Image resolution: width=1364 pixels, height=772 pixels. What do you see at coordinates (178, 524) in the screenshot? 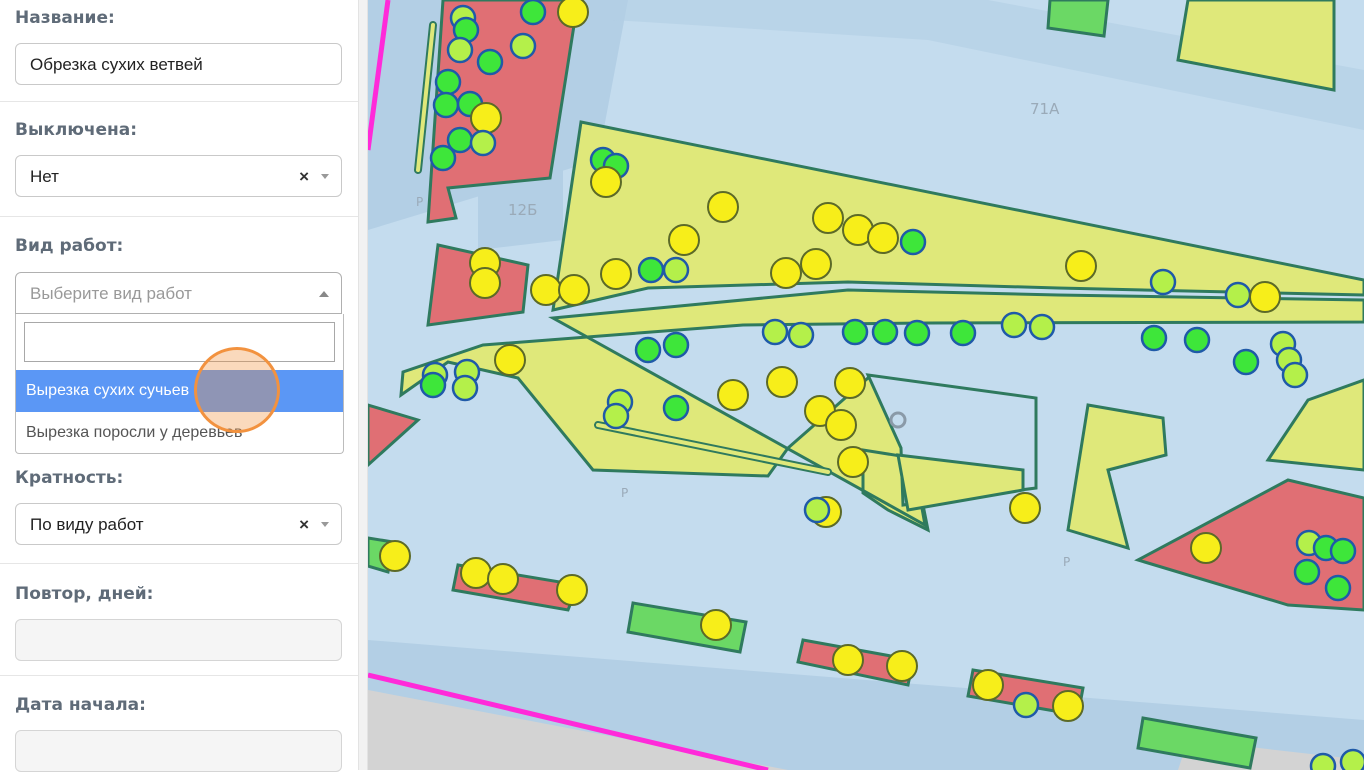
I see `frequency-select: По виду работ ×` at bounding box center [178, 524].